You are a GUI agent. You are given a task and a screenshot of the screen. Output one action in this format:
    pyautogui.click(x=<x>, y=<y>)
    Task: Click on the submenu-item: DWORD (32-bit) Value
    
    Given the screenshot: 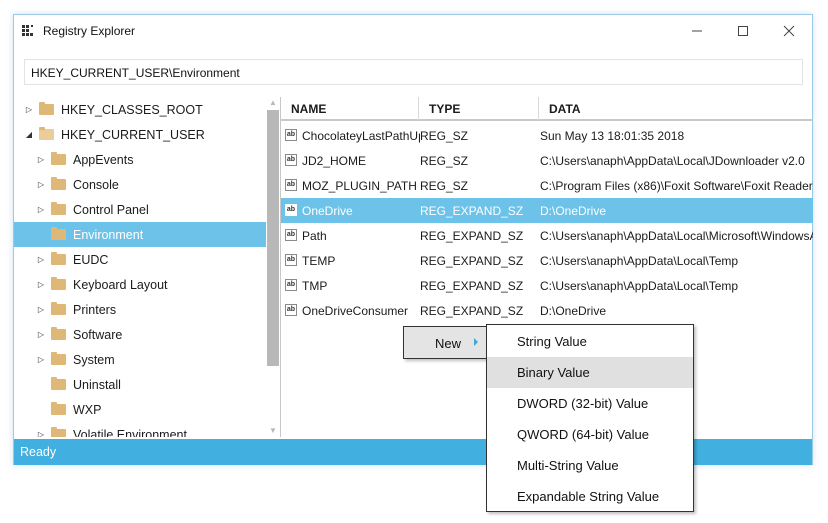 What is the action you would take?
    pyautogui.click(x=590, y=403)
    